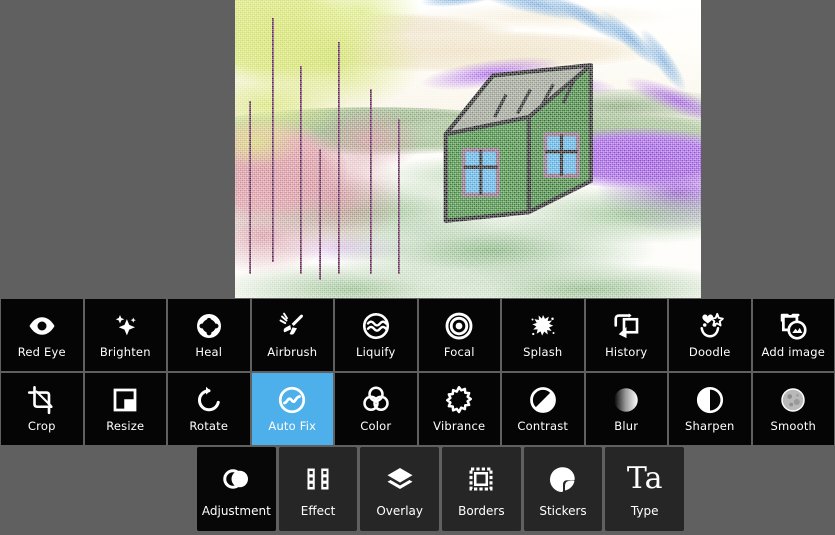  Describe the element at coordinates (626, 400) in the screenshot. I see `blur-icon` at that location.